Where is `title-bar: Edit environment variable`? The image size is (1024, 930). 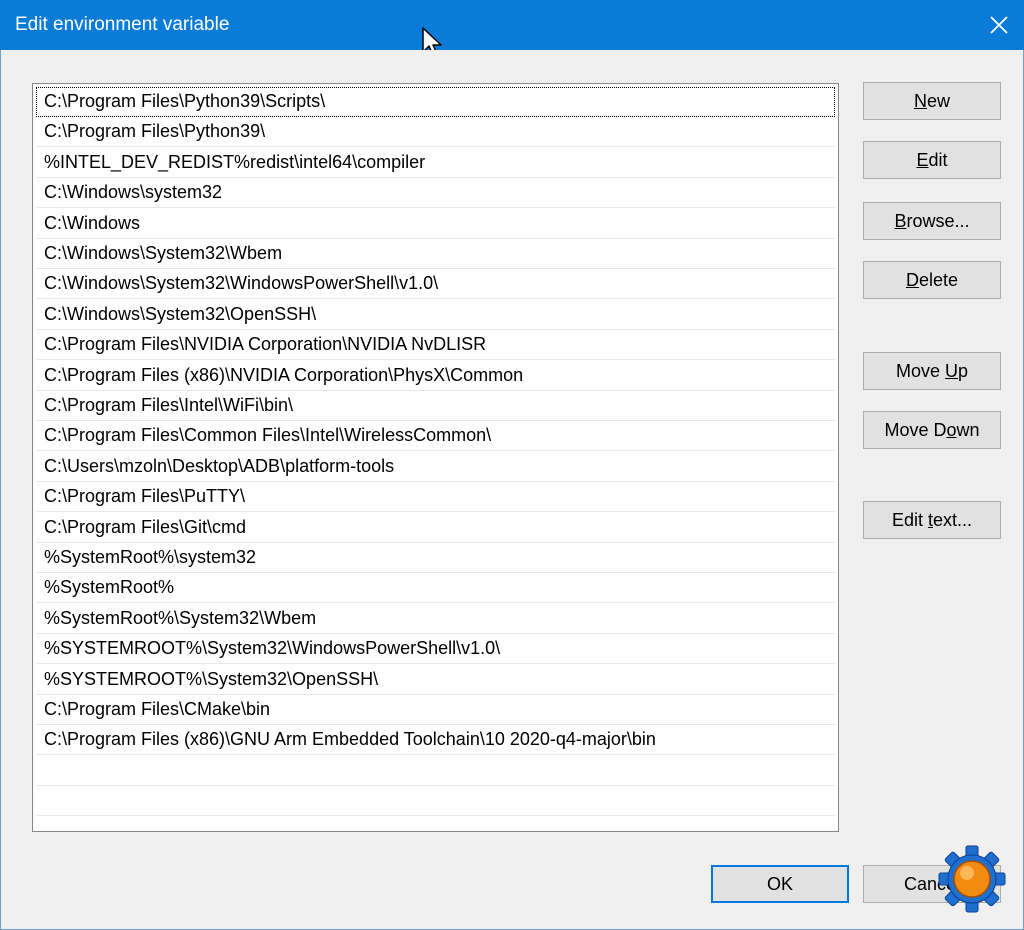
title-bar: Edit environment variable is located at coordinates (512, 25).